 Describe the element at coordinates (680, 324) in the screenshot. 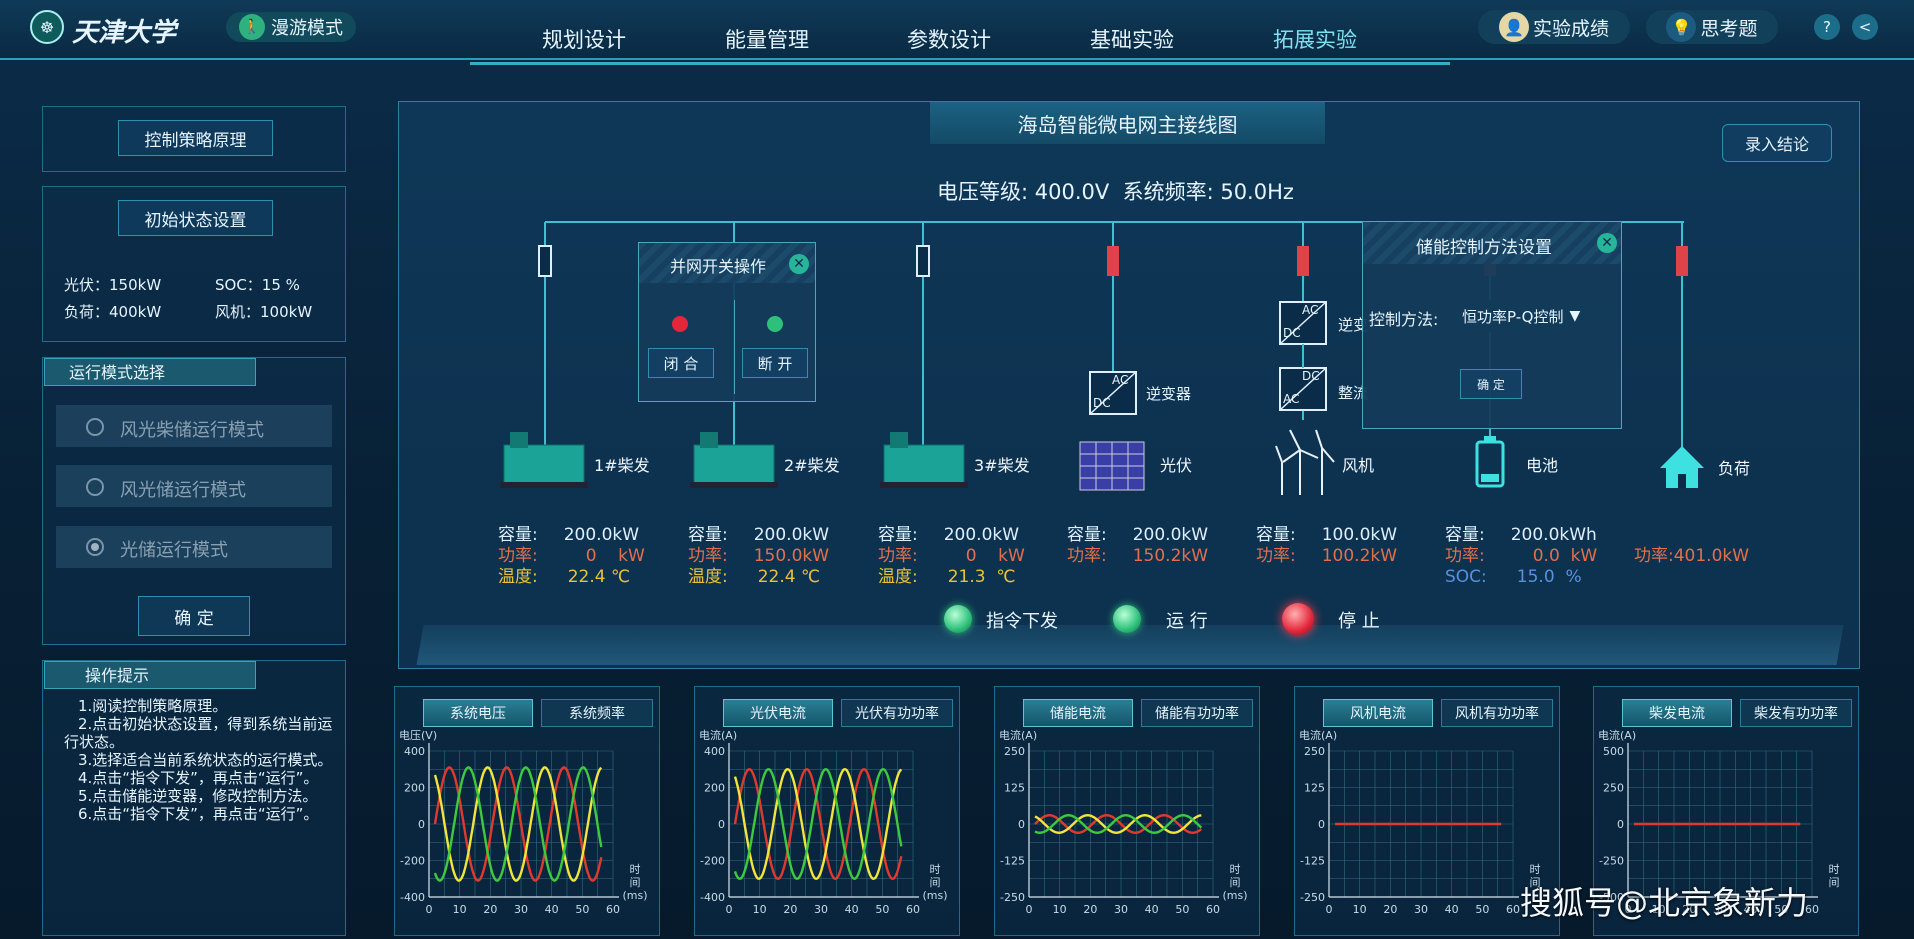

I see `switch-close-led-icon` at that location.